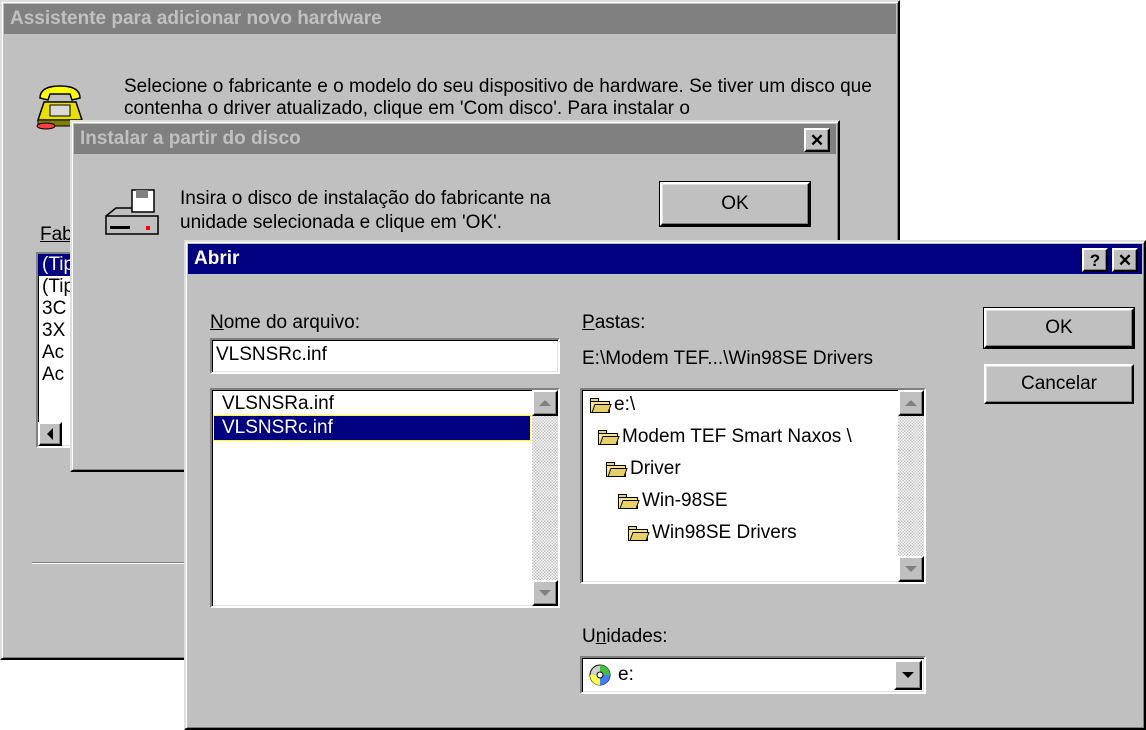  Describe the element at coordinates (728, 358) in the screenshot. I see `current-path: E:\Modem TEF...\Win98SE Drivers` at that location.